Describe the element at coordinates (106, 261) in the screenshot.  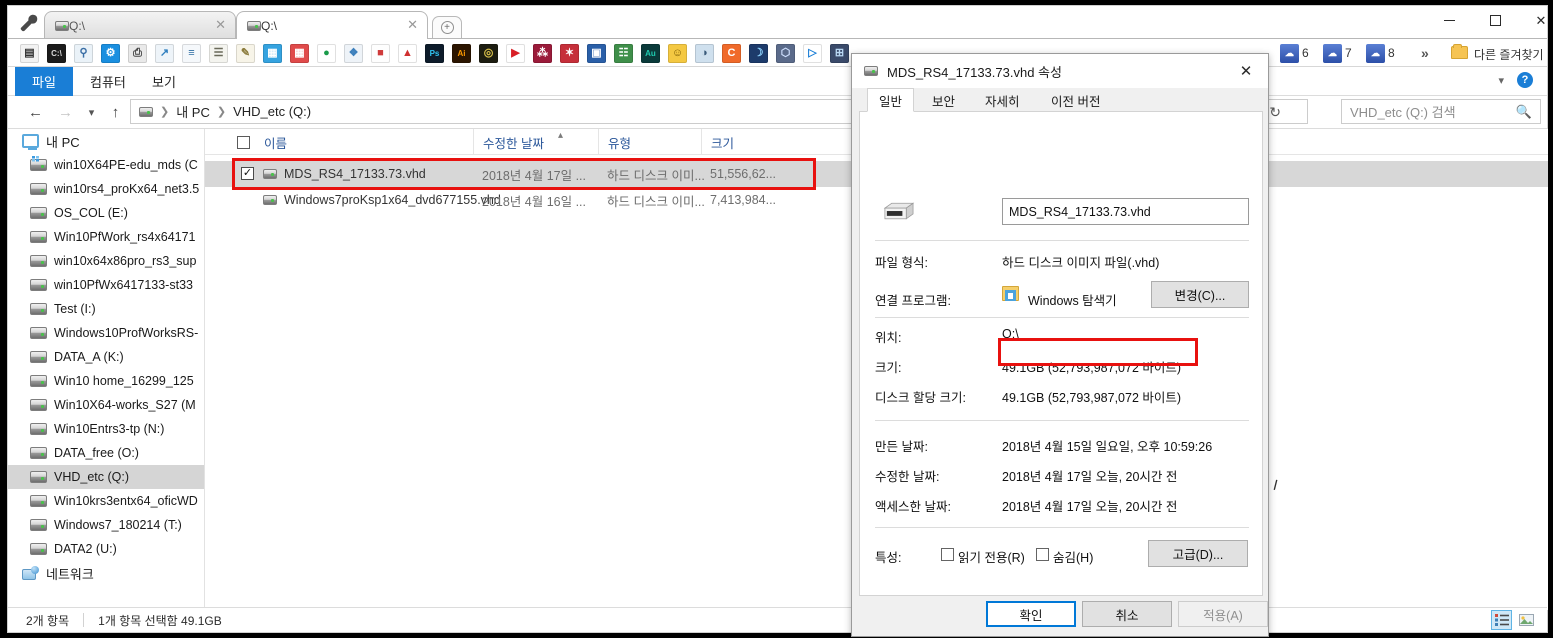
I see `tree-item-5: win10x64x86pro_rs3_sup` at that location.